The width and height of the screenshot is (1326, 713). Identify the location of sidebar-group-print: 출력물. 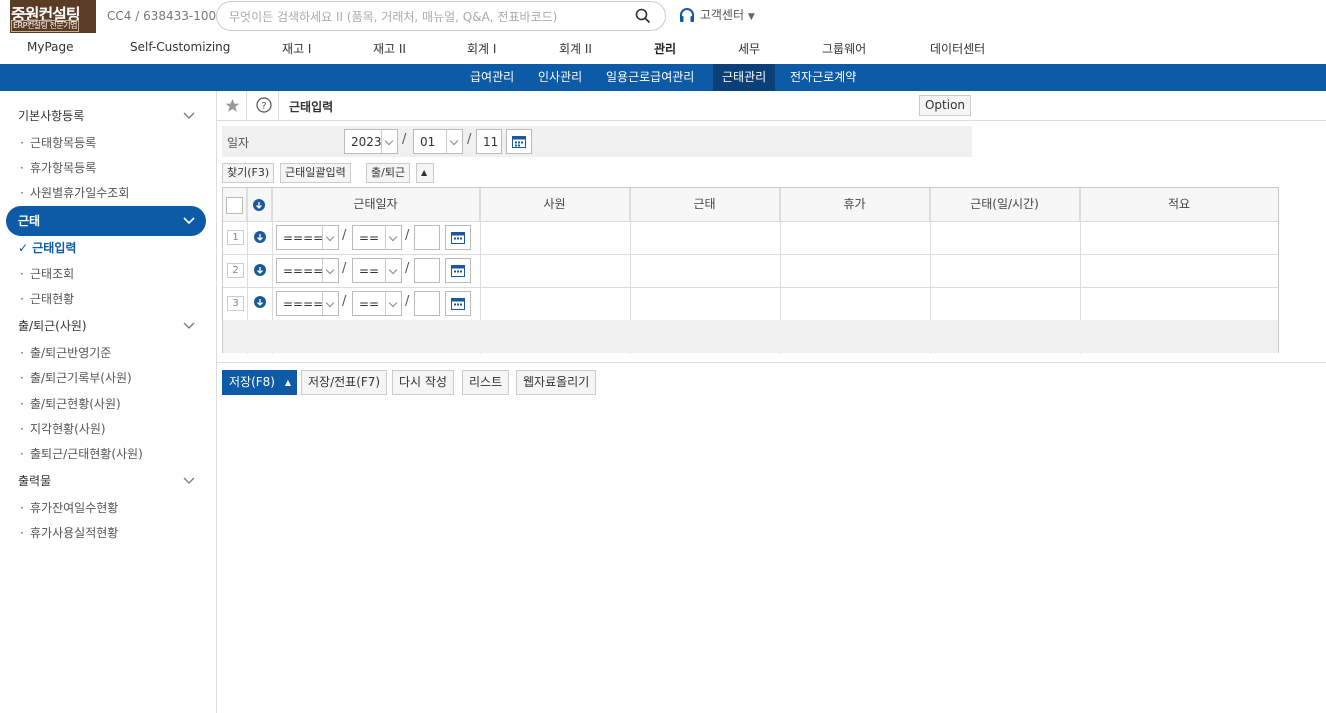
(34, 480).